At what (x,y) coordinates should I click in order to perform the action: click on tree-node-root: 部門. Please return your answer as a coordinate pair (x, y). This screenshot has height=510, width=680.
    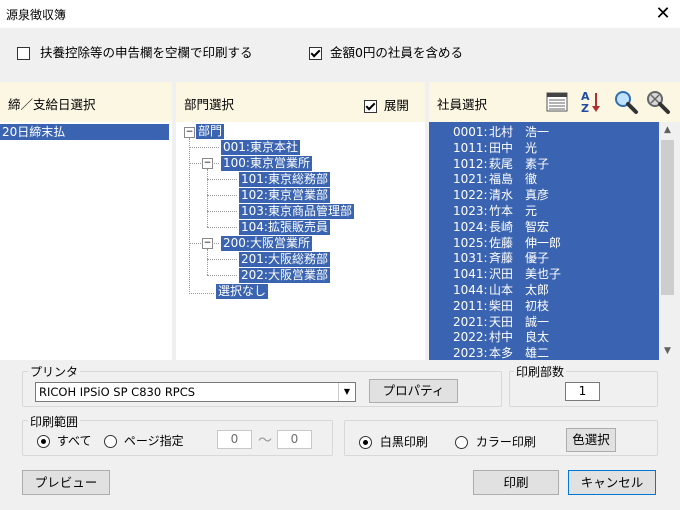
    Looking at the image, I should click on (210, 131).